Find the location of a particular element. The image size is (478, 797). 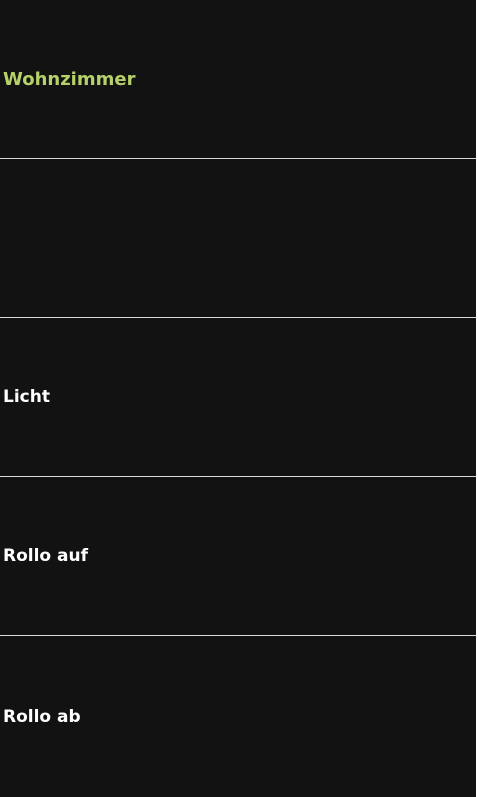

room-title: Wohnzimmer is located at coordinates (69, 79).